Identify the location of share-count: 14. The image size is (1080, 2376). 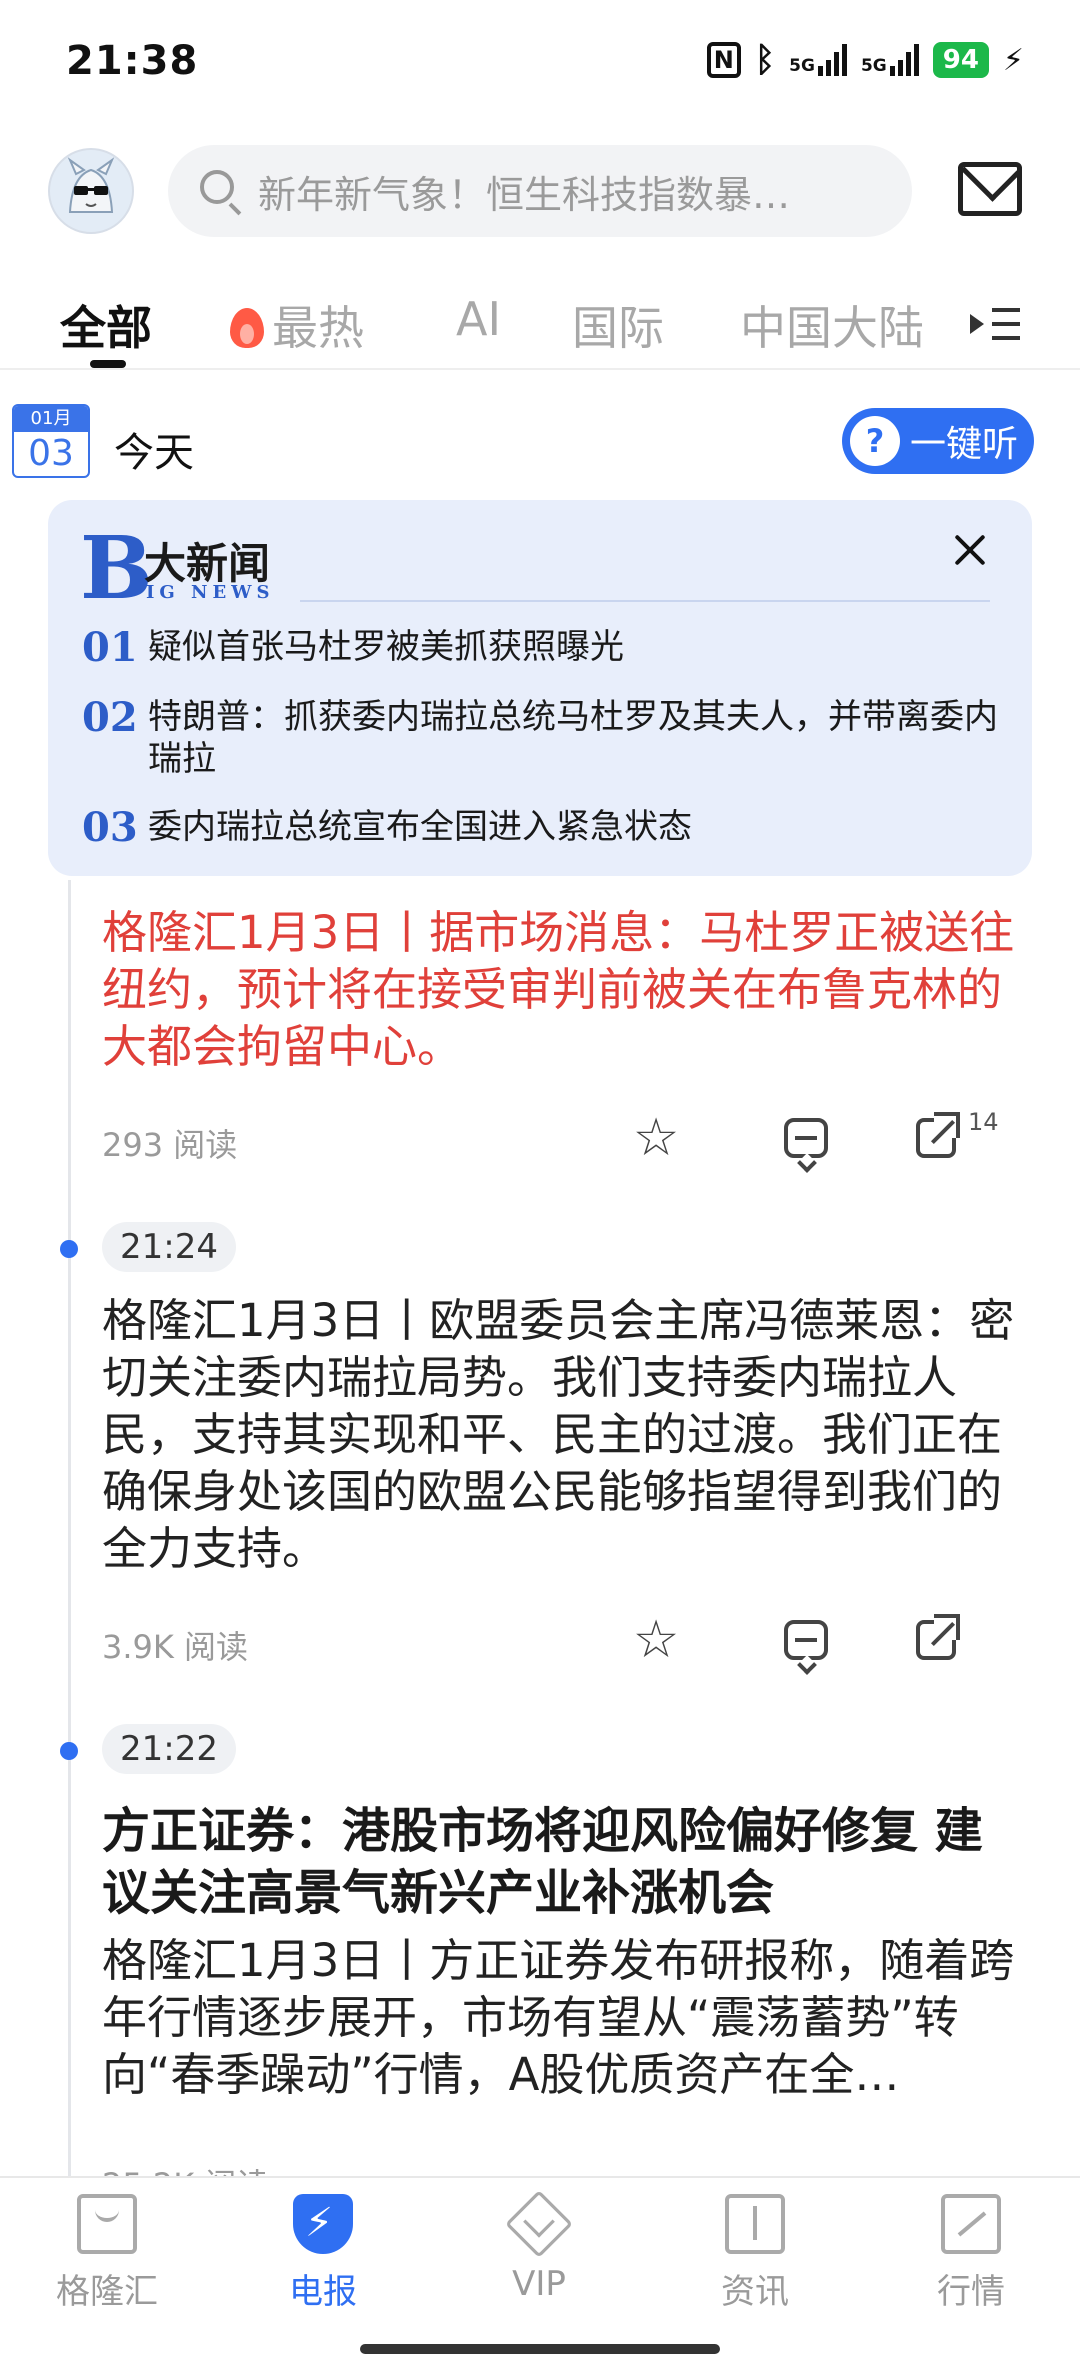
(983, 1122).